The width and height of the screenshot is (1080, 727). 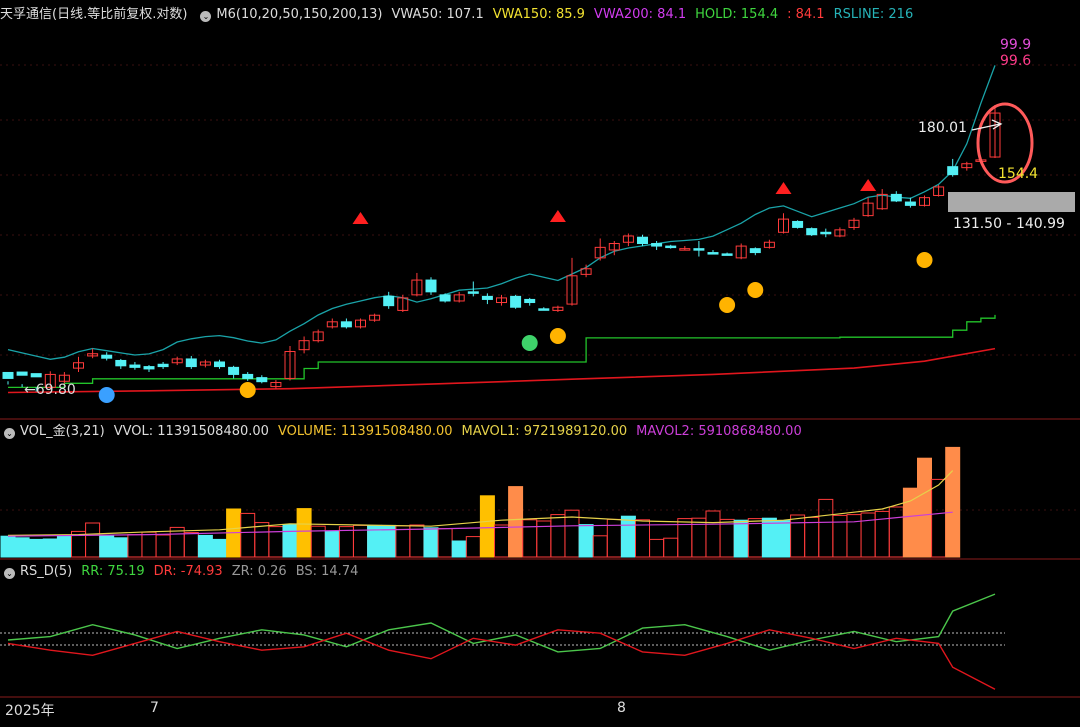 I want to click on vvol-value: VVOL: 11391508480.00, so click(x=191, y=431).